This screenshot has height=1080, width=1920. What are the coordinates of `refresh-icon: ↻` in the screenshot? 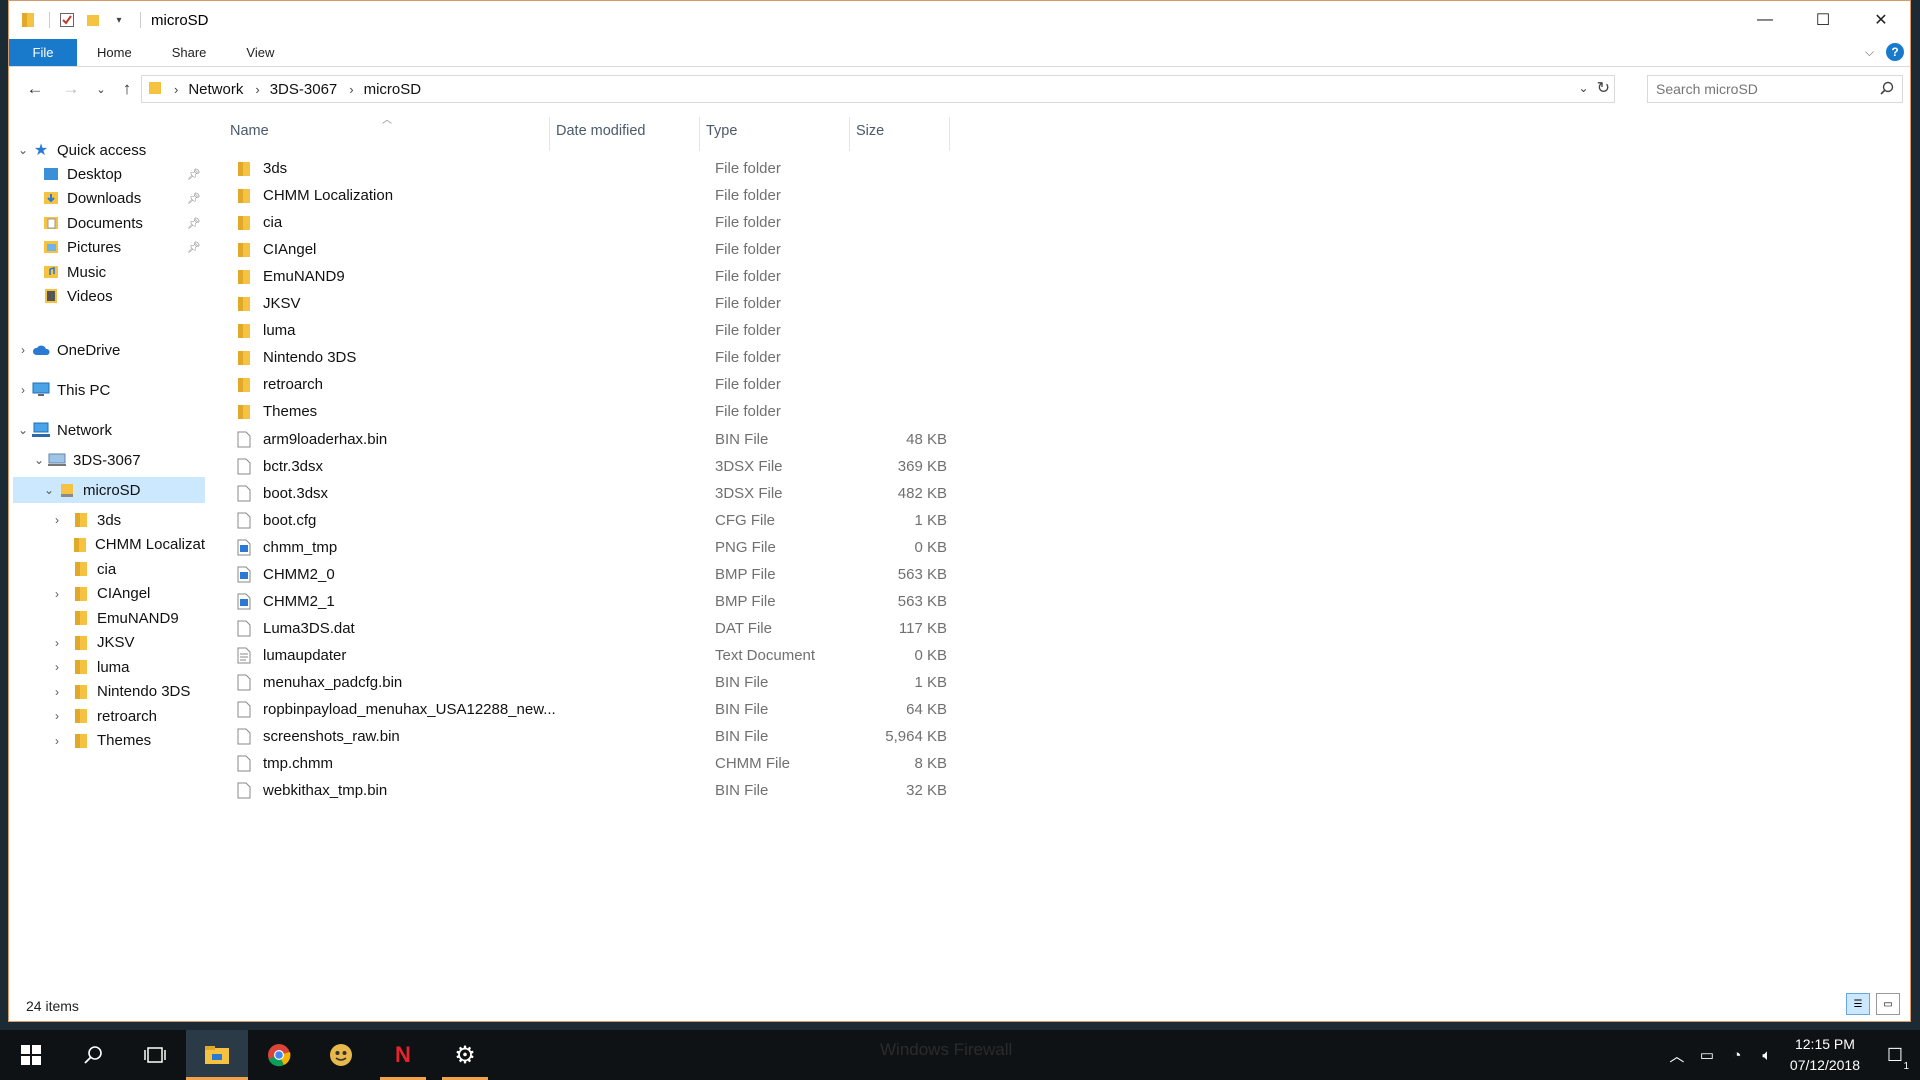 It's located at (1603, 88).